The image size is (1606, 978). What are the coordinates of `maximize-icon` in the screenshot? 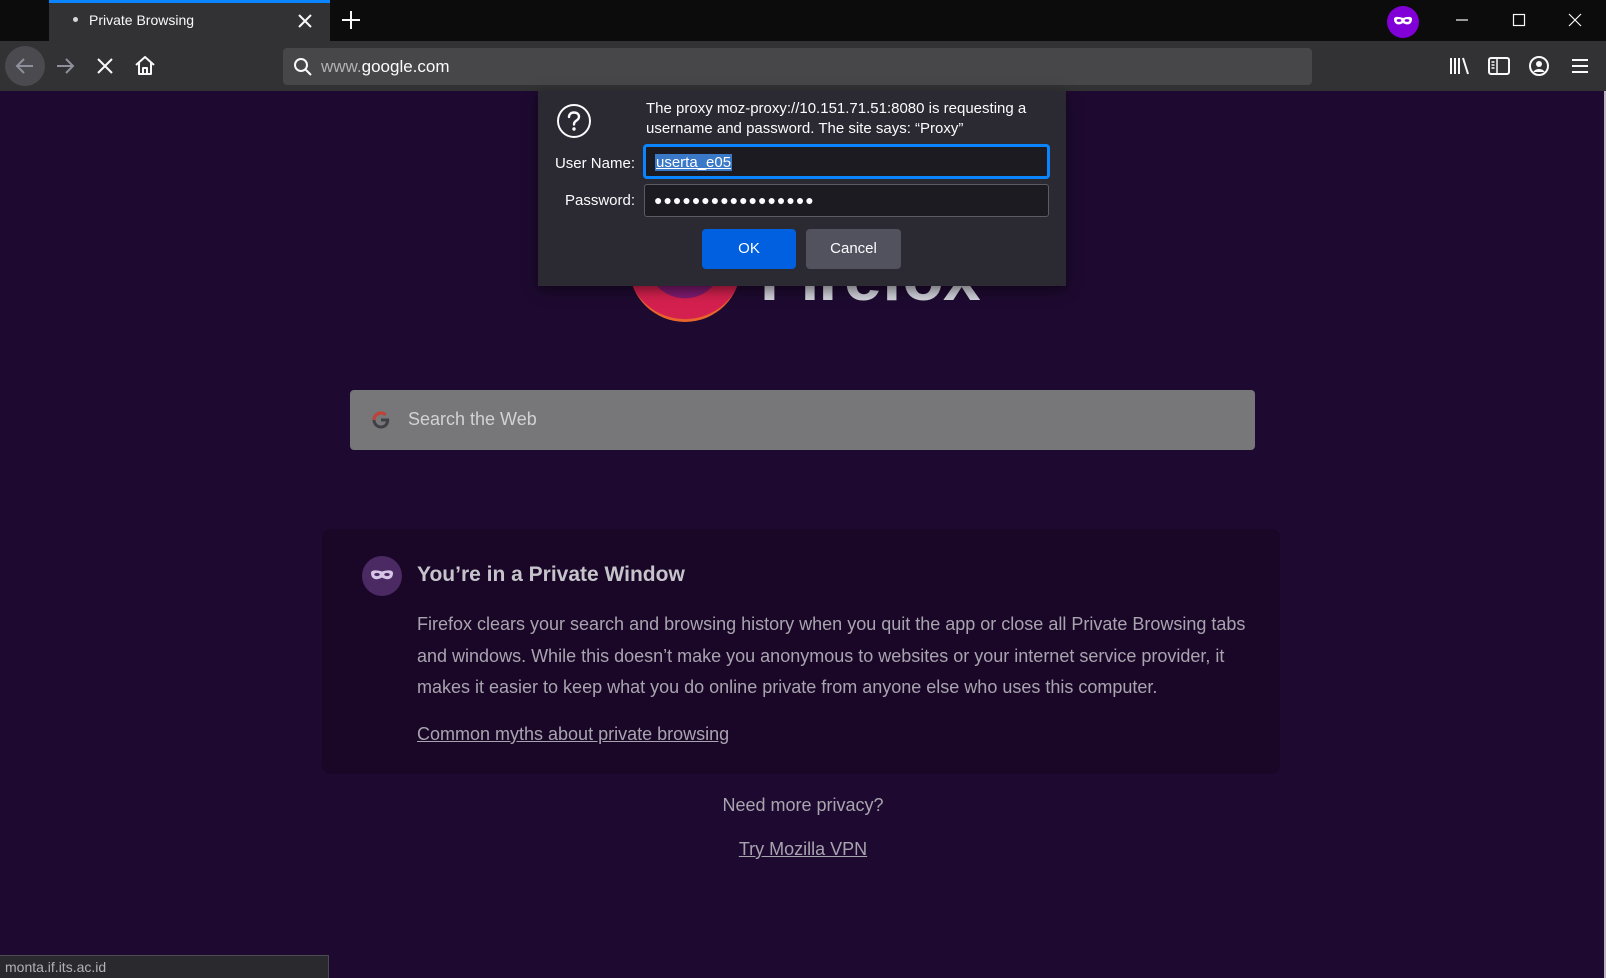 It's located at (1519, 20).